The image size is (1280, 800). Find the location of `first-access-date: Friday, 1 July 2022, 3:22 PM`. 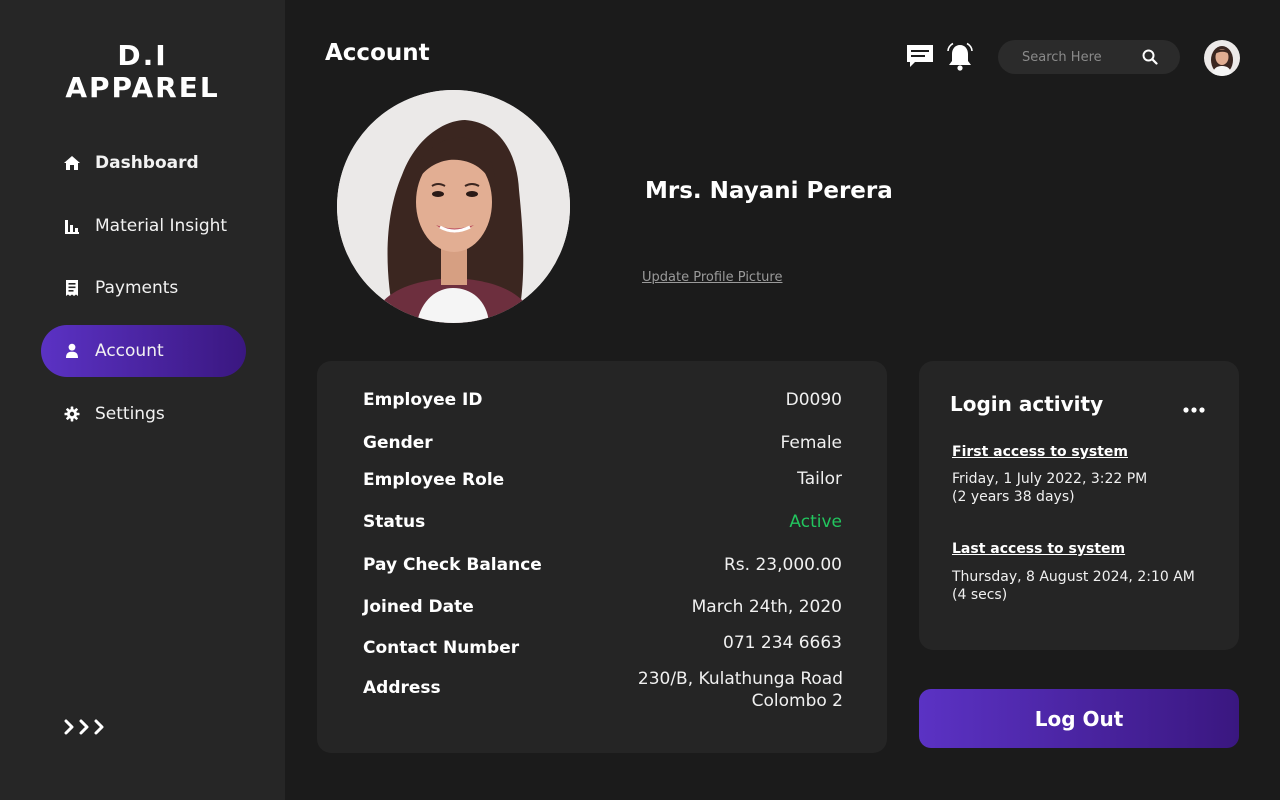

first-access-date: Friday, 1 July 2022, 3:22 PM is located at coordinates (1050, 479).